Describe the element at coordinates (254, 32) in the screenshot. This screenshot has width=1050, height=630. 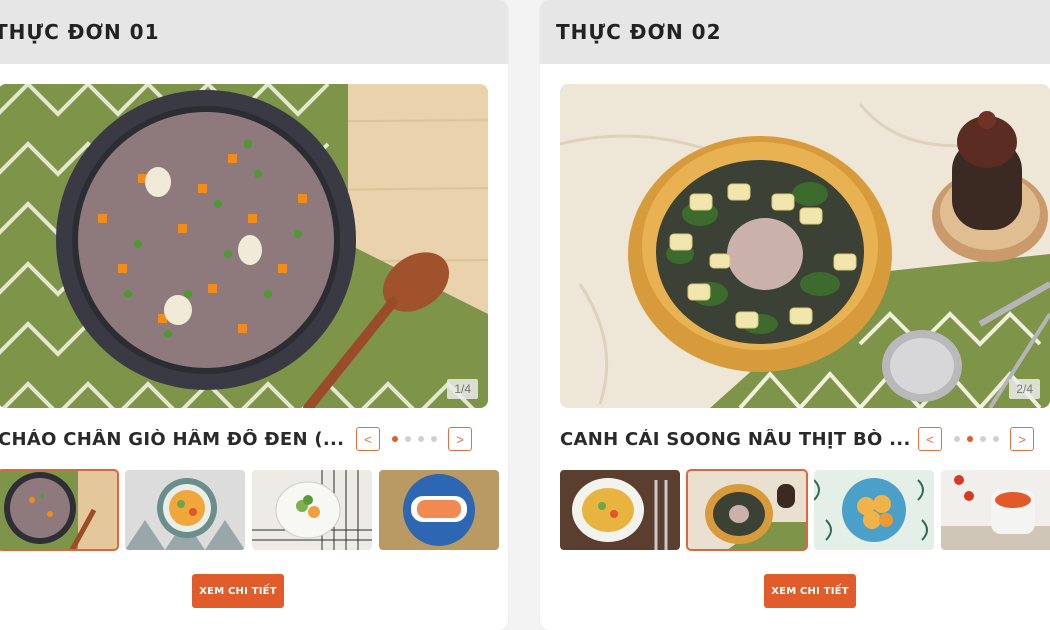
I see `card-header: THỰC ĐƠN 01` at that location.